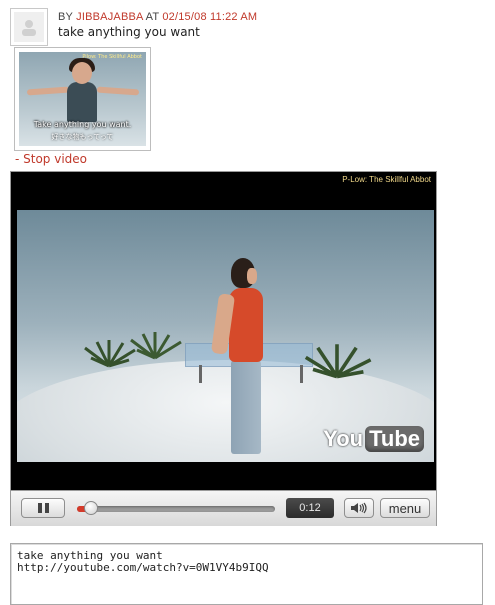 This screenshot has height=605, width=495. I want to click on thumbnail-caption-jp: 好きな物もってって, so click(82, 137).